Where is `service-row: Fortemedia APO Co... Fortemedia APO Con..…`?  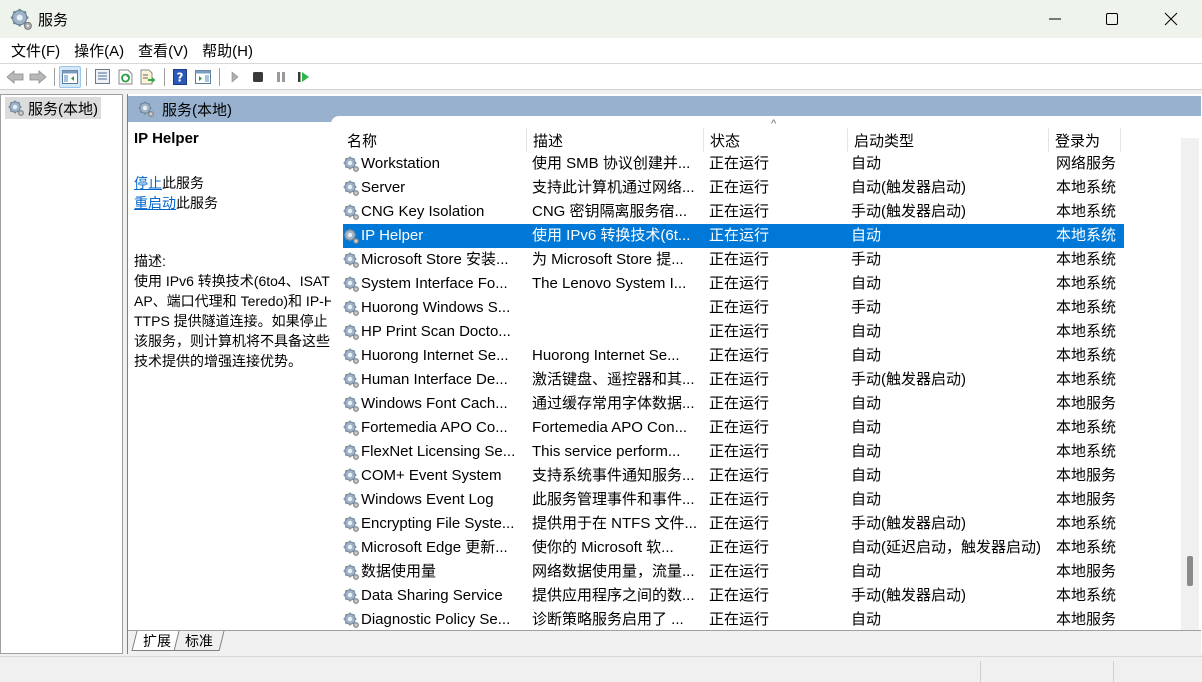 service-row: Fortemedia APO Co... Fortemedia APO Con..… is located at coordinates (733, 428).